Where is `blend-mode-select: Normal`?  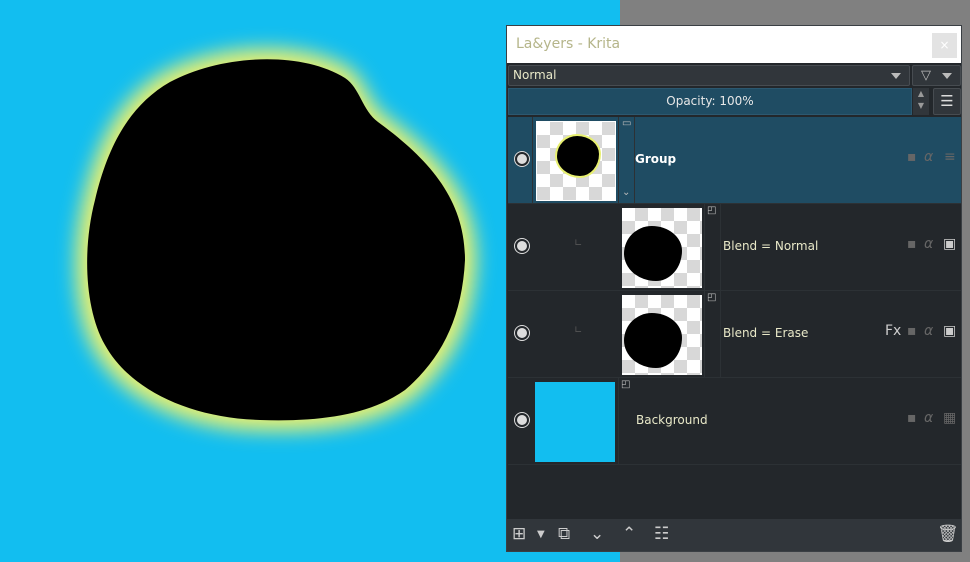
blend-mode-select: Normal is located at coordinates (709, 75).